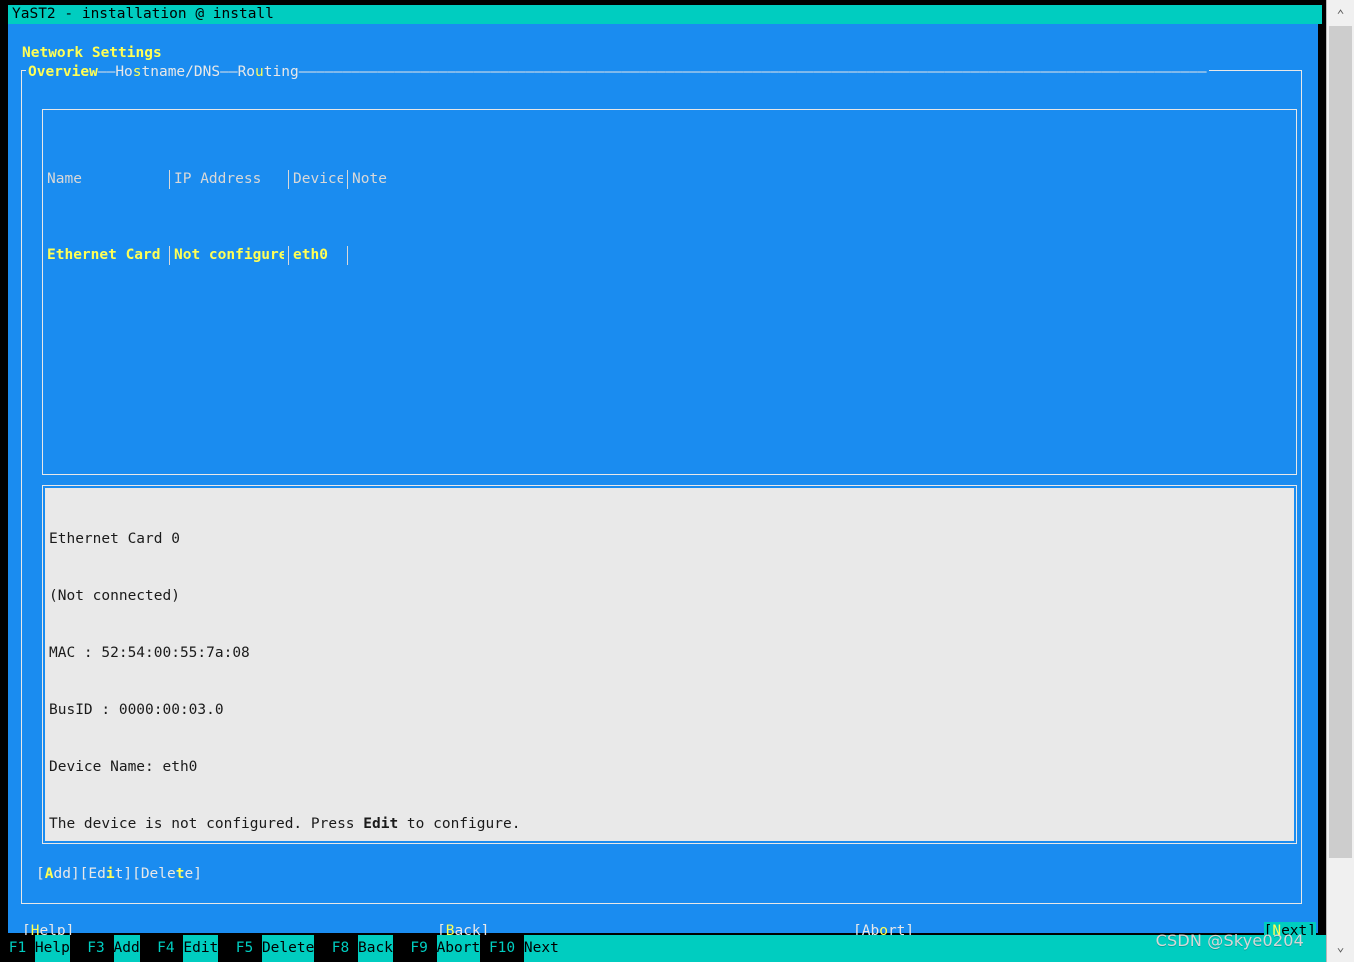 The height and width of the screenshot is (962, 1354). I want to click on scroll-down-glyph: ⌄, so click(1340, 947).